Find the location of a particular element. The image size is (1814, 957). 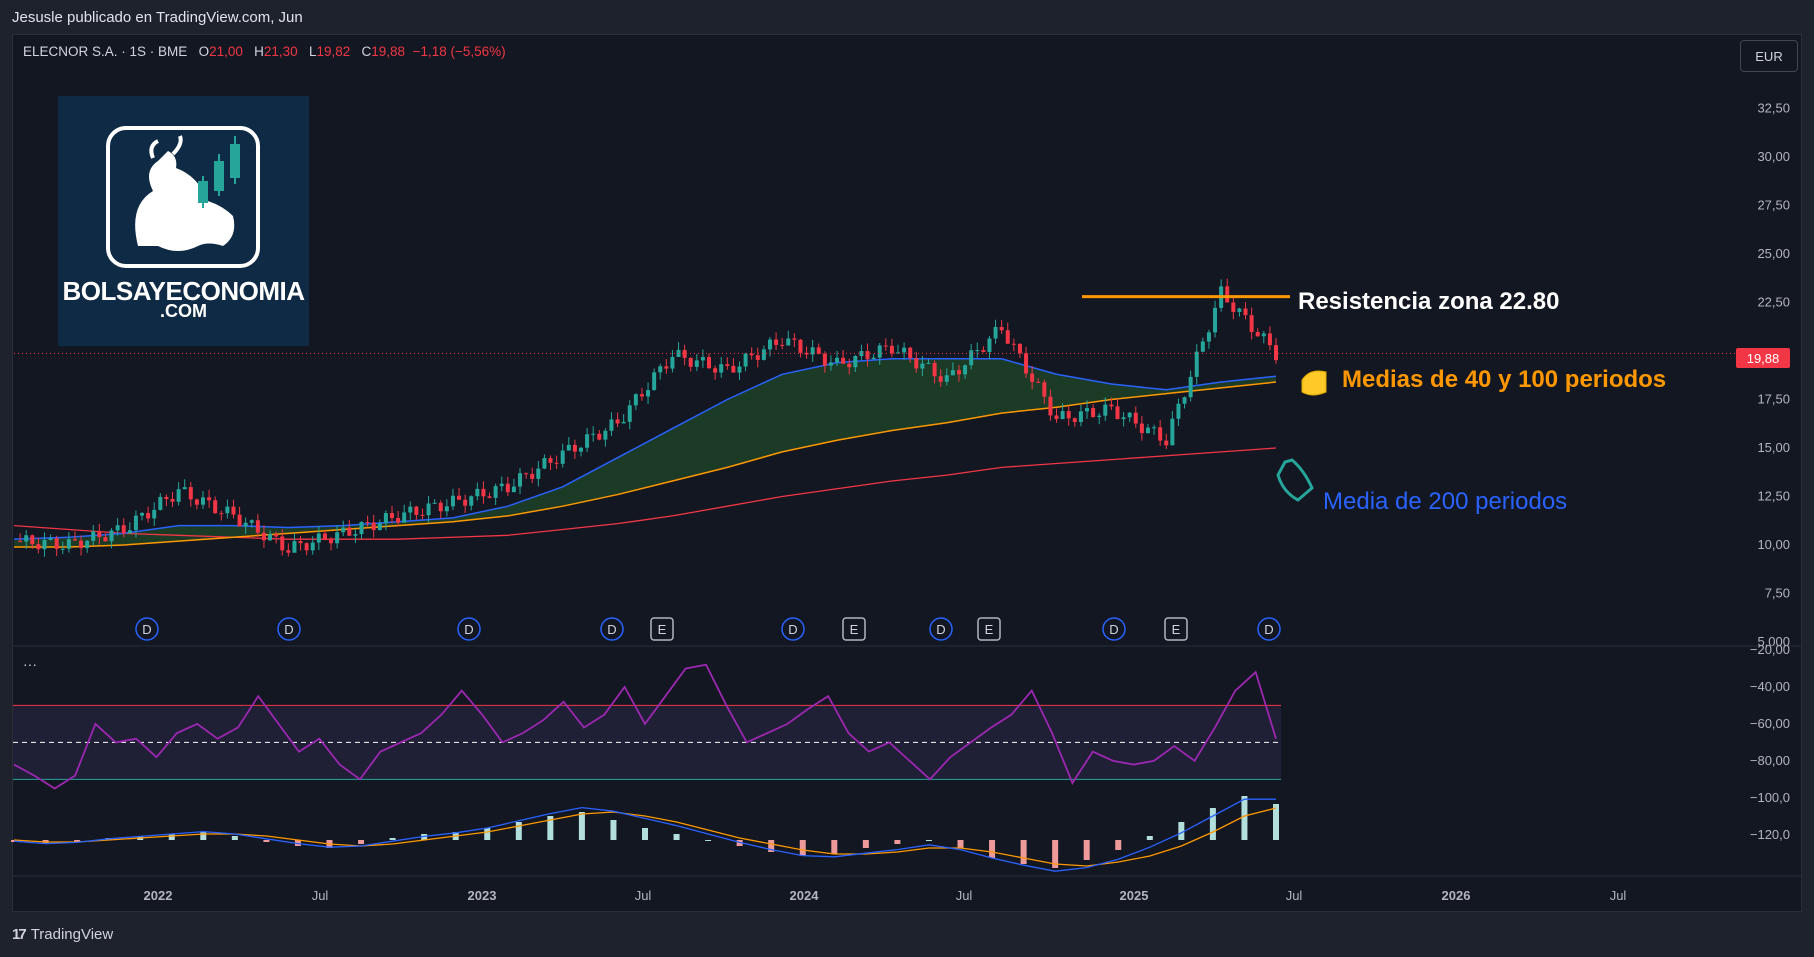

oscillator-y-tick: −60,00 is located at coordinates (1770, 723).